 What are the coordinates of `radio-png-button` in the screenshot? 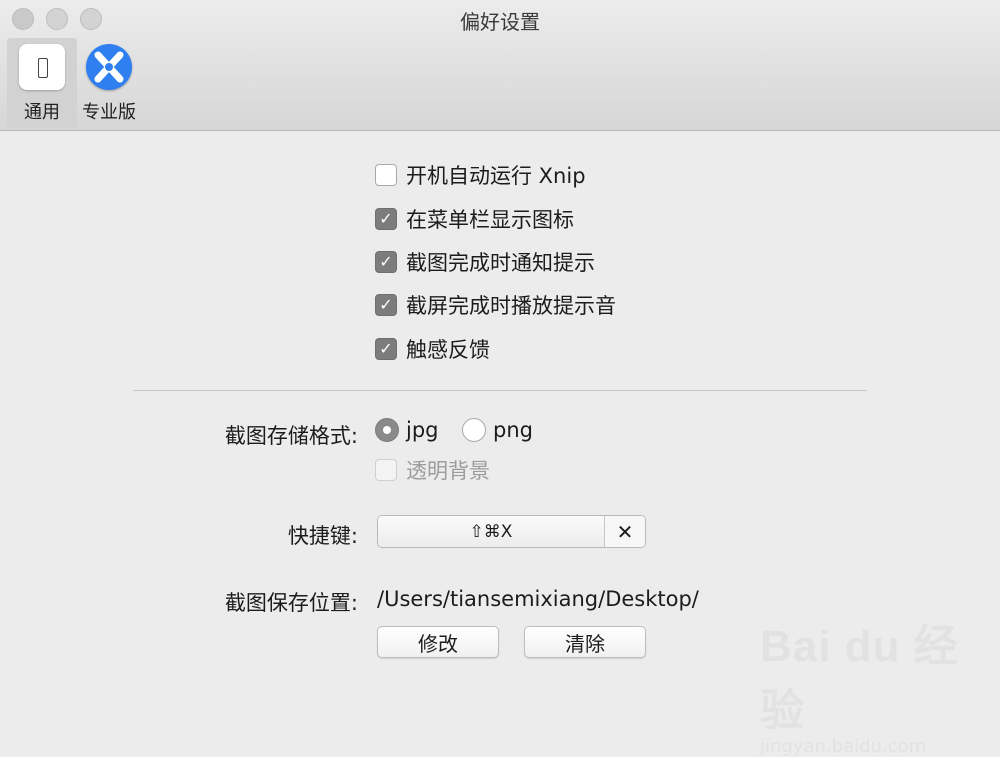 It's located at (474, 430).